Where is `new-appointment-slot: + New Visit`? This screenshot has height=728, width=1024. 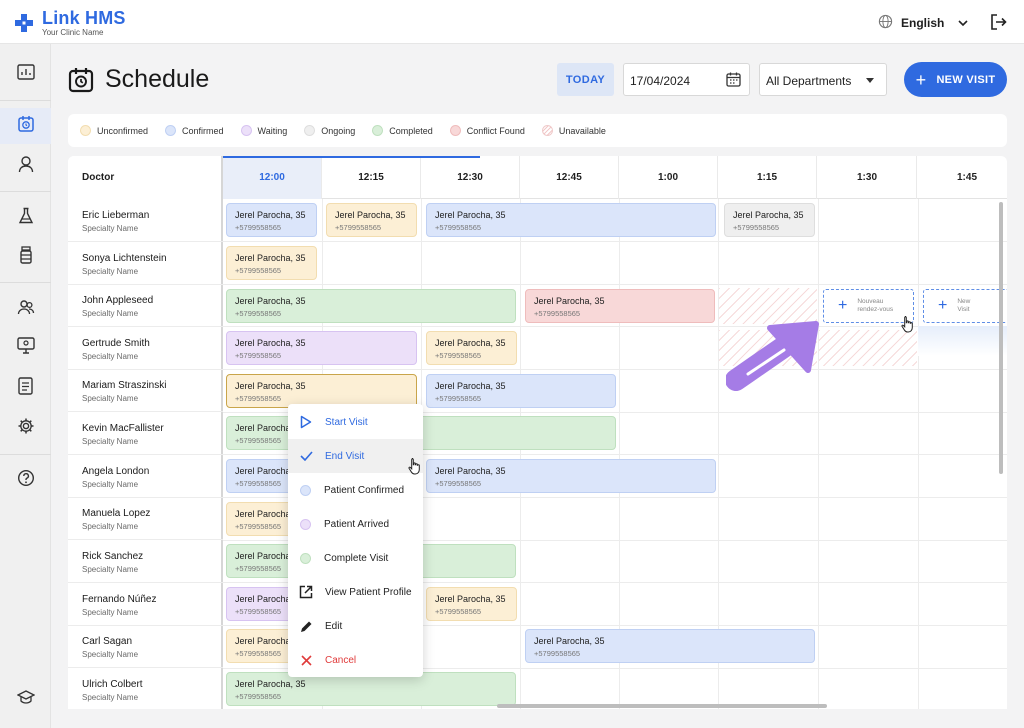
new-appointment-slot: + New Visit is located at coordinates (965, 306).